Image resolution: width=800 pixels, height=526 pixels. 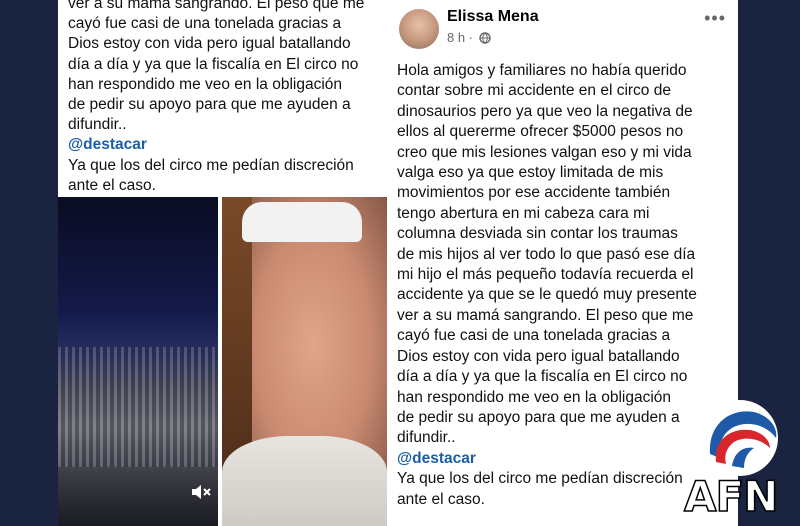 What do you see at coordinates (540, 132) in the screenshot?
I see `post-line: ellos al quererme ofrecer $5000 pesos no` at bounding box center [540, 132].